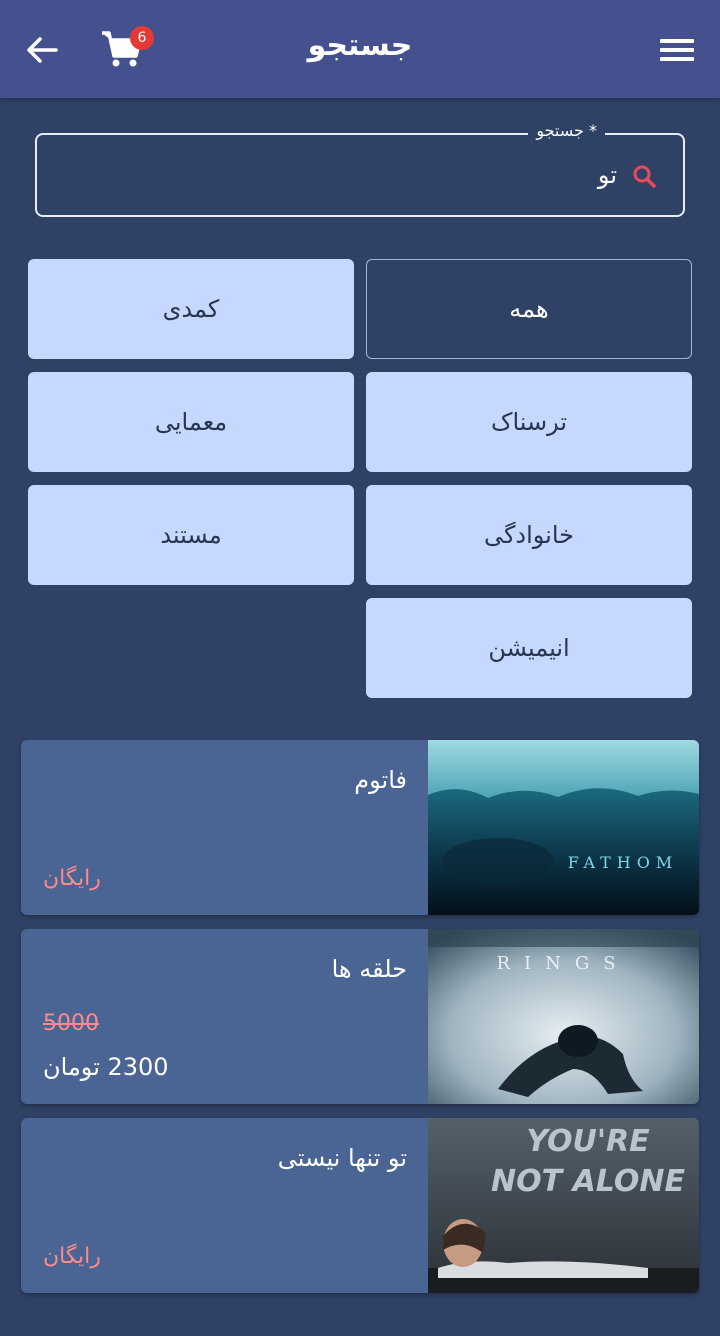 This screenshot has width=720, height=1336. I want to click on menu-button, so click(678, 50).